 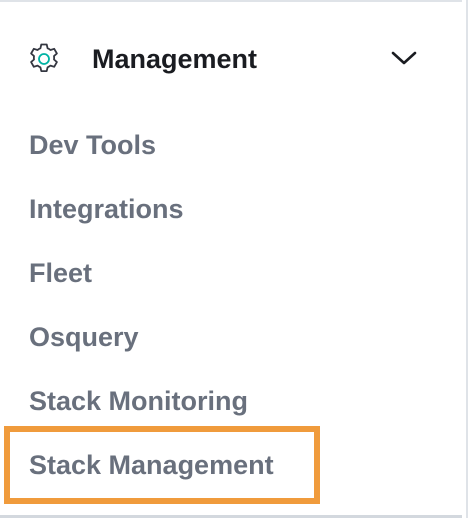 What do you see at coordinates (93, 145) in the screenshot?
I see `nav-item-label: Dev Tools` at bounding box center [93, 145].